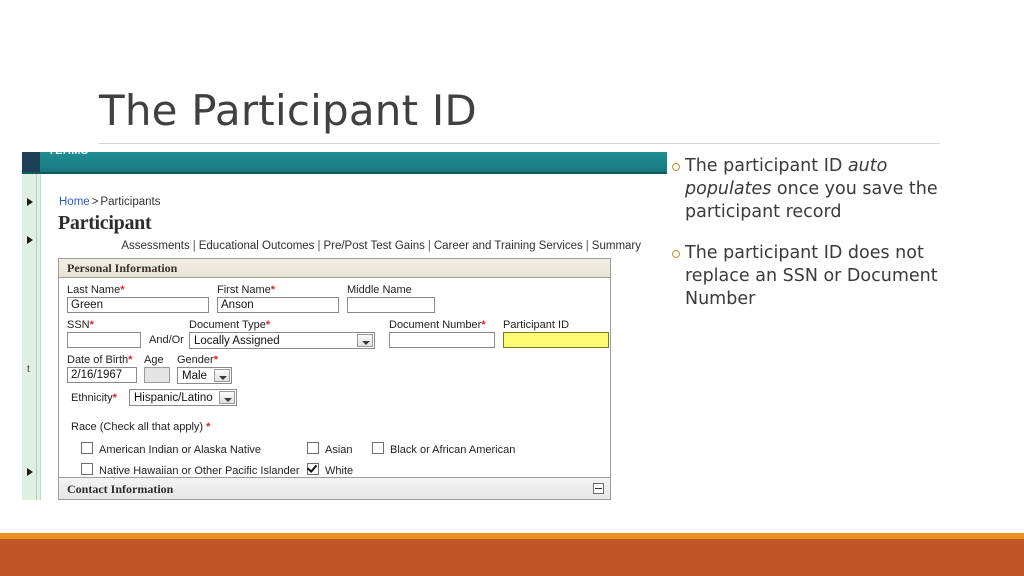  What do you see at coordinates (157, 375) in the screenshot?
I see `age-input` at bounding box center [157, 375].